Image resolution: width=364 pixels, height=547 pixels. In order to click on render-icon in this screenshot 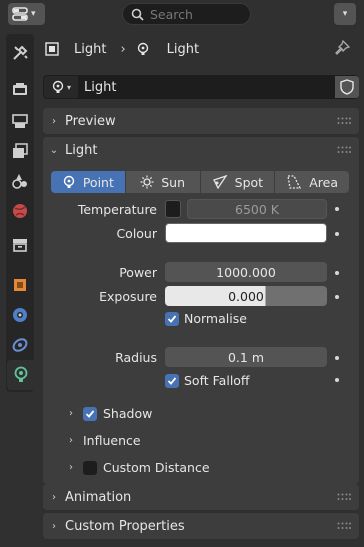, I will do `click(20, 89)`.